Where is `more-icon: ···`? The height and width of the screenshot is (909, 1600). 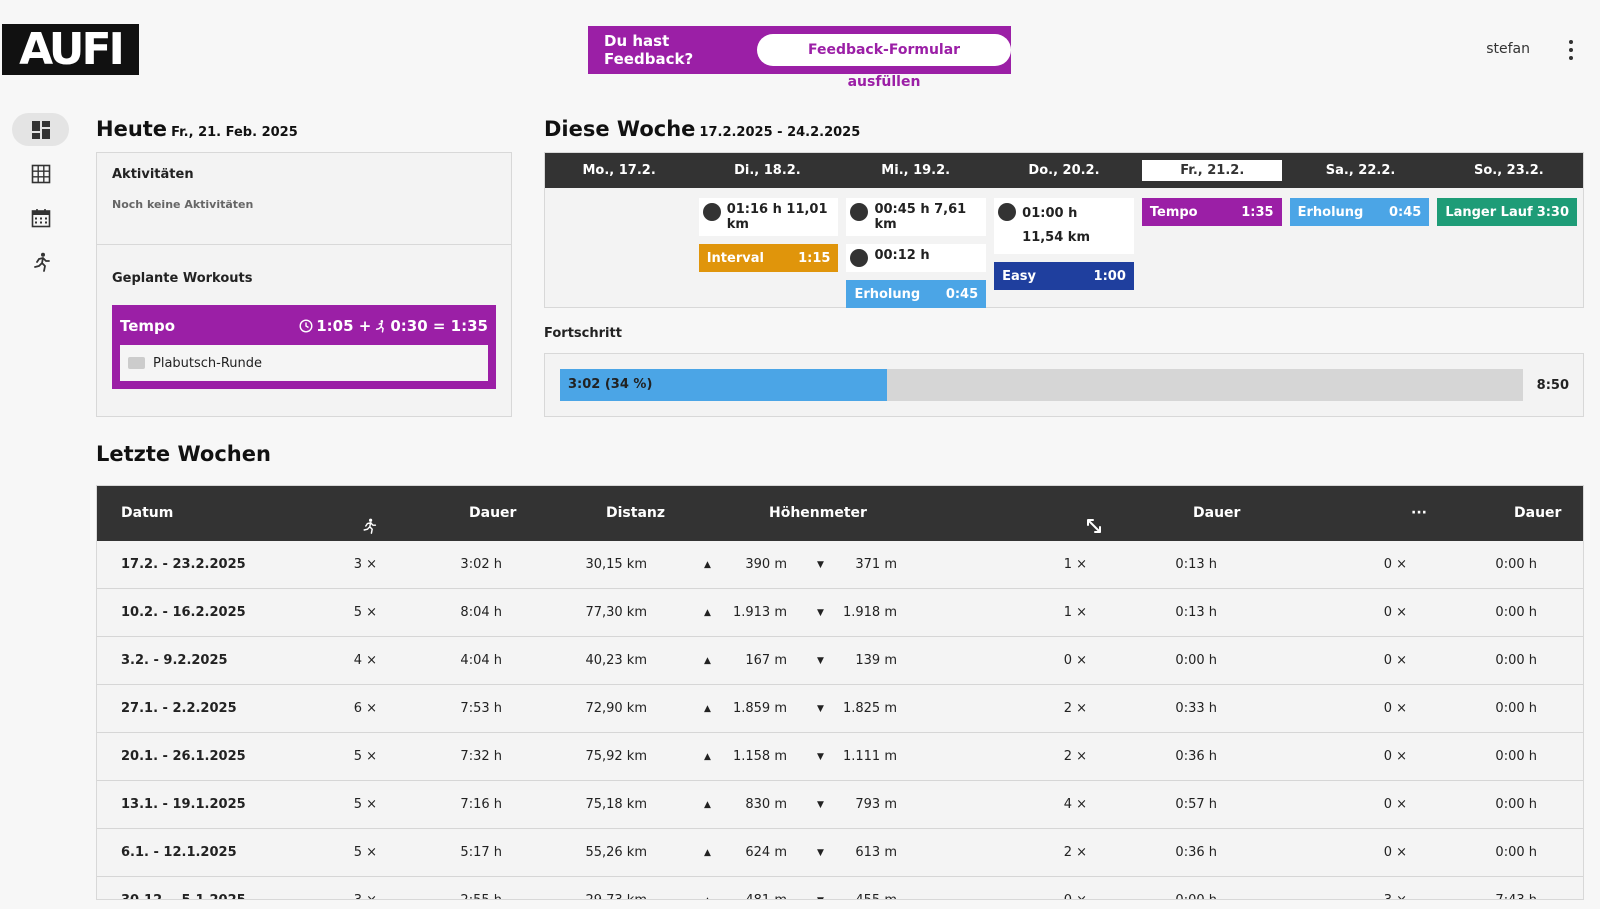
more-icon: ··· is located at coordinates (1419, 513).